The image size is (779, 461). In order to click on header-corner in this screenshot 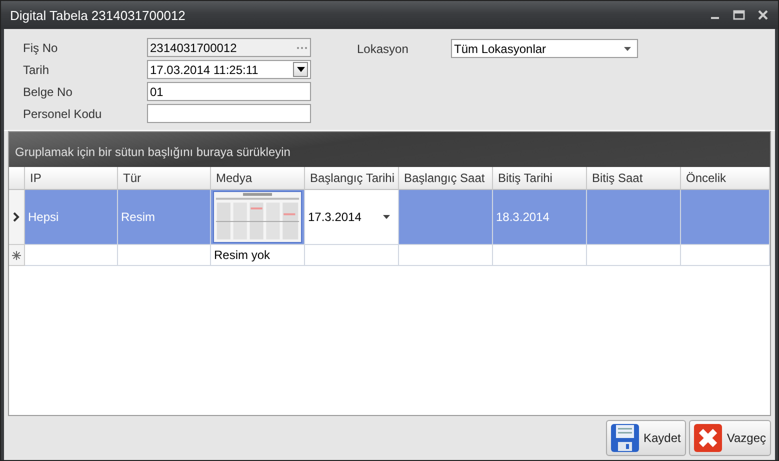, I will do `click(17, 178)`.